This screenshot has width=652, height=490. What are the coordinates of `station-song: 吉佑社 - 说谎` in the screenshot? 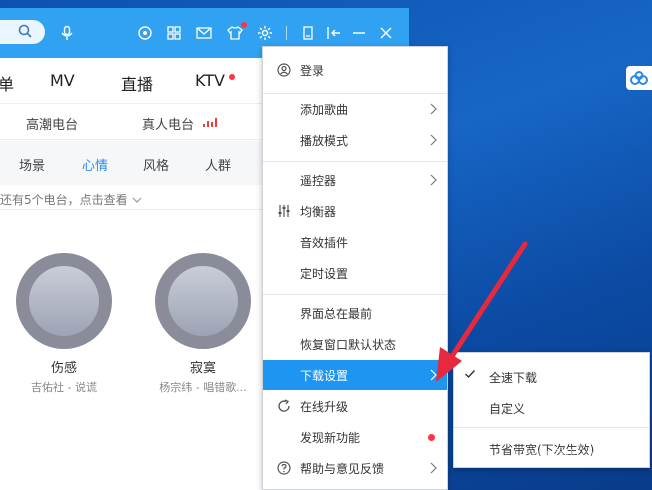 It's located at (64, 387).